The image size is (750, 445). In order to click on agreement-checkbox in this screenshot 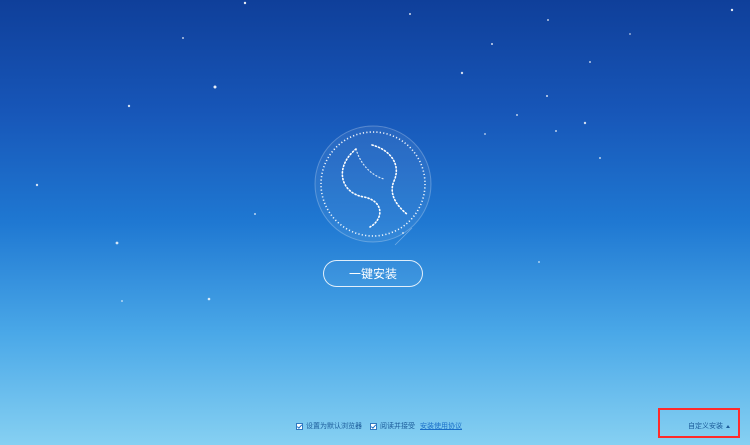, I will do `click(373, 426)`.